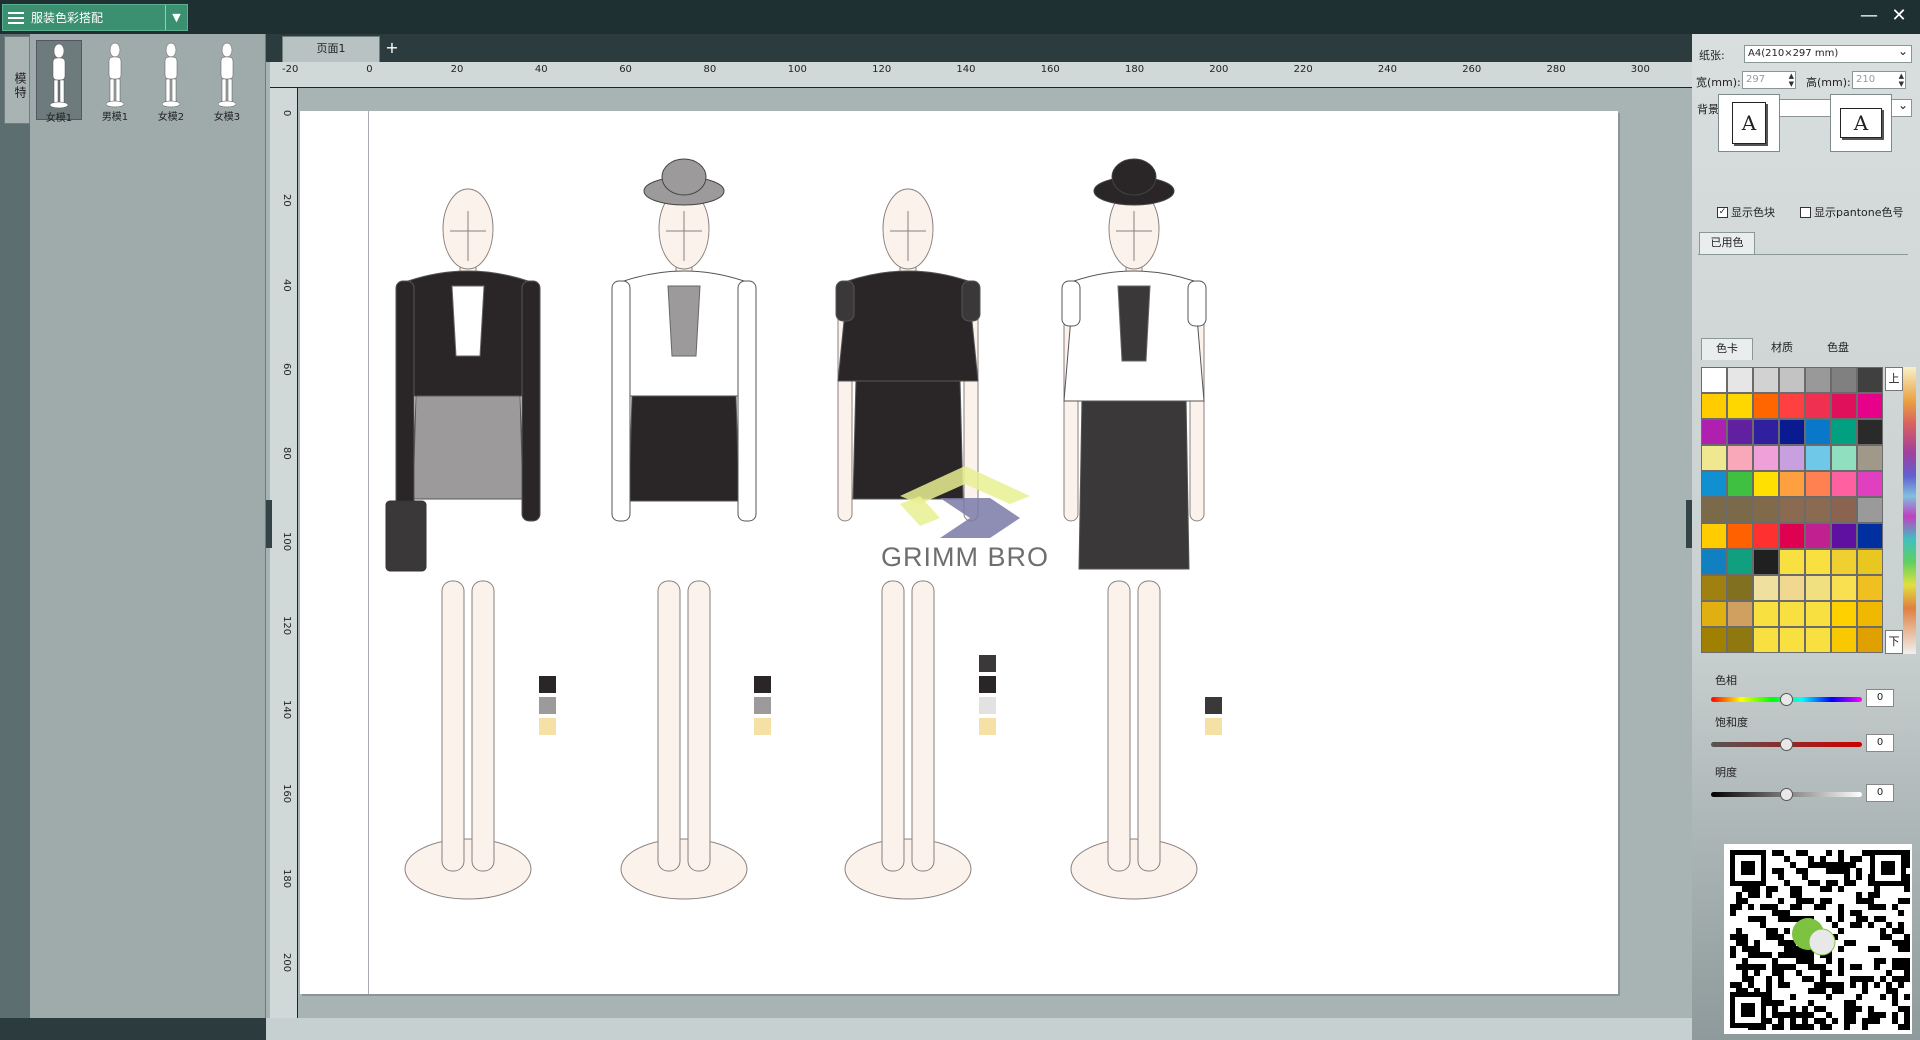 The width and height of the screenshot is (1920, 1040). What do you see at coordinates (1749, 123) in the screenshot?
I see `portrait-button: A` at bounding box center [1749, 123].